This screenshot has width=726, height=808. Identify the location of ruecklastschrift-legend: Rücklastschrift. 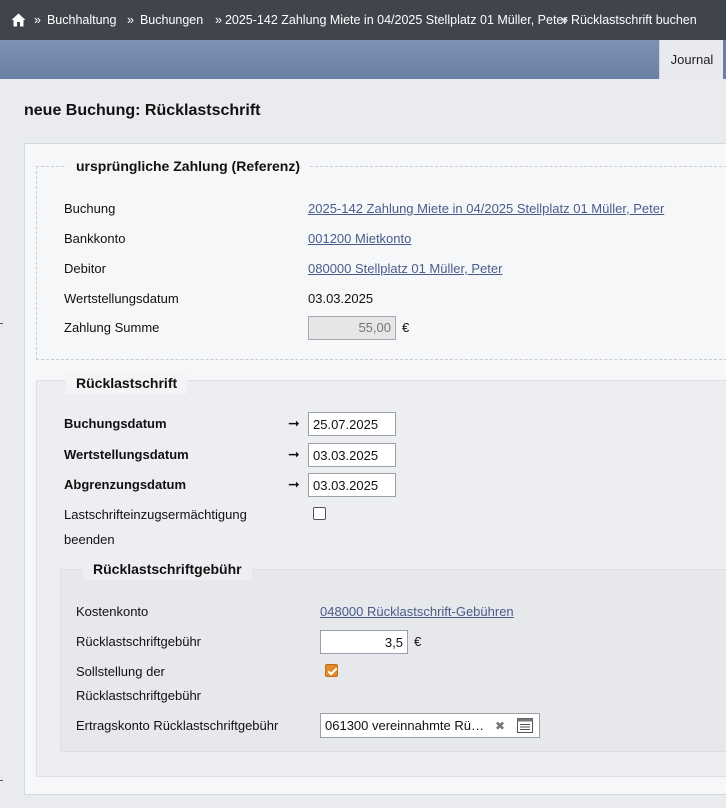
(127, 383).